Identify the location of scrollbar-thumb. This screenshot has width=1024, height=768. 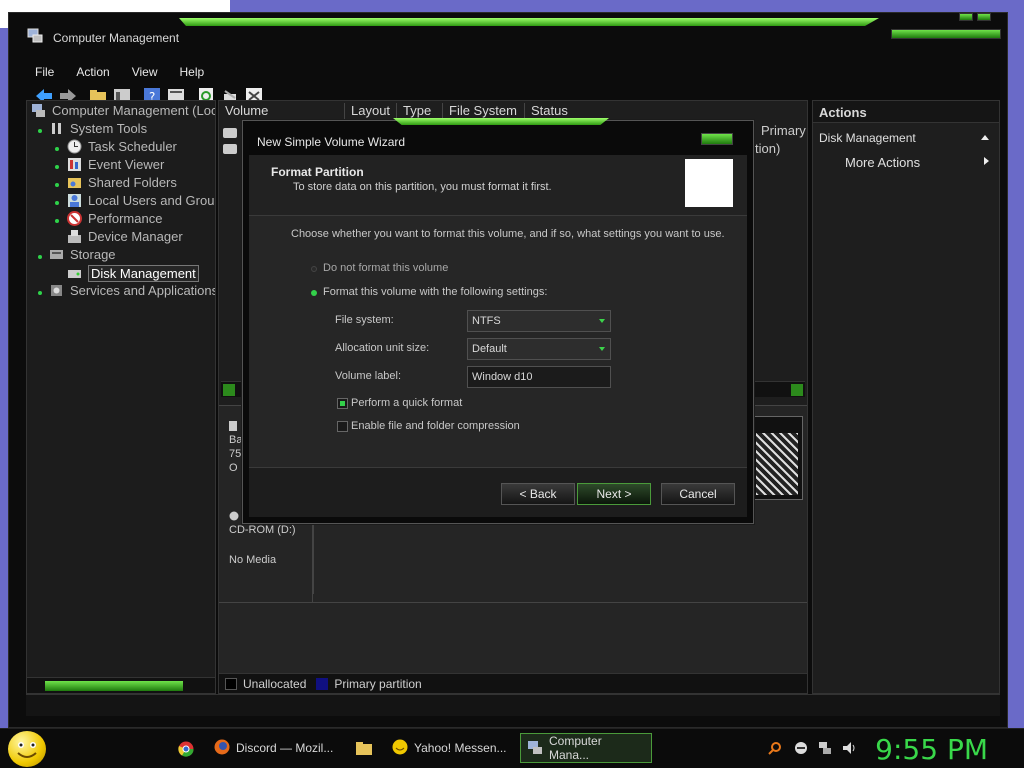
(114, 686).